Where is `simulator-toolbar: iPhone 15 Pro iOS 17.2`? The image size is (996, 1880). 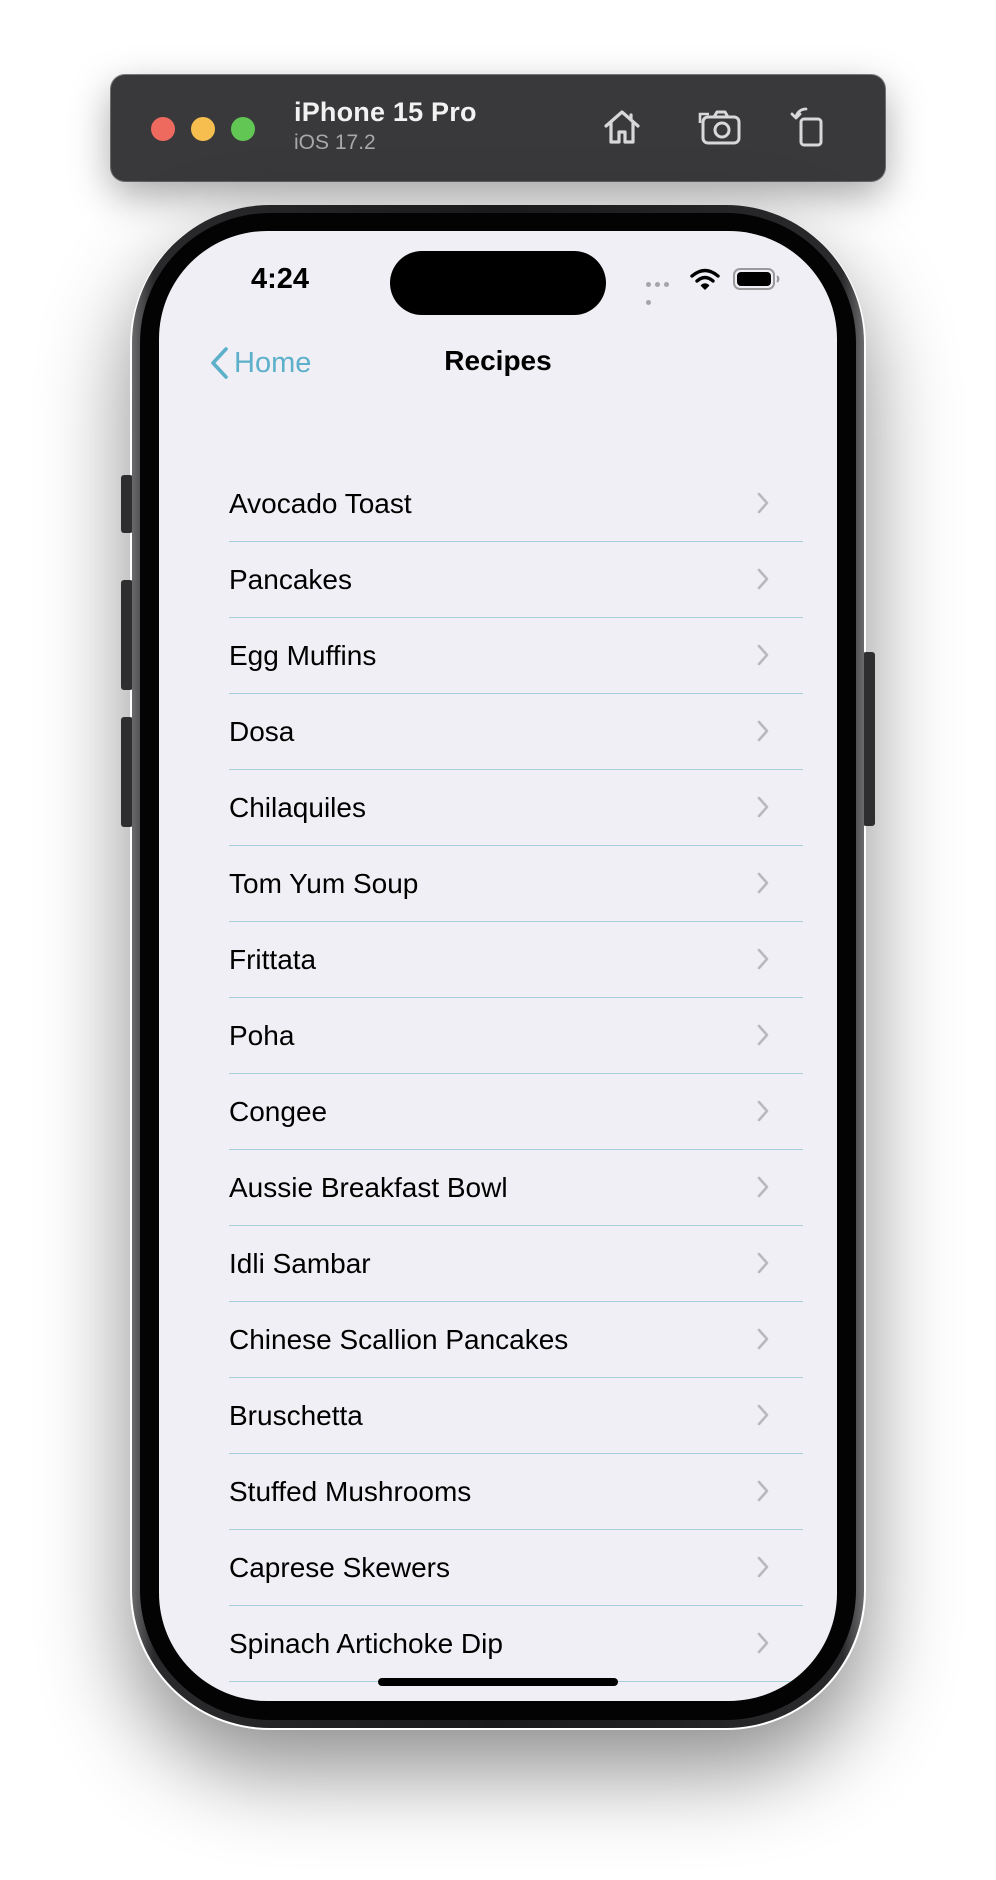 simulator-toolbar: iPhone 15 Pro iOS 17.2 is located at coordinates (498, 128).